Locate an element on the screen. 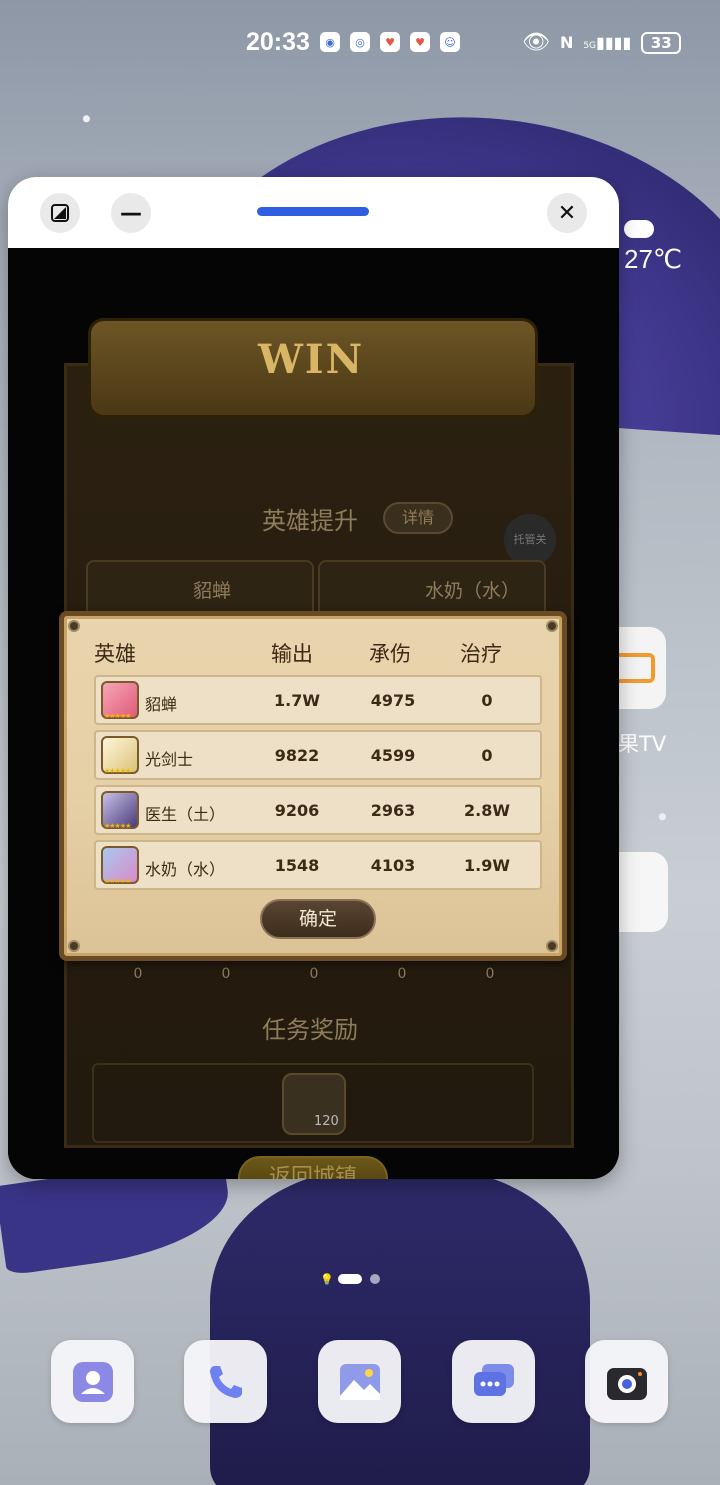  hero-card-name: 貂蝉 is located at coordinates (212, 591).